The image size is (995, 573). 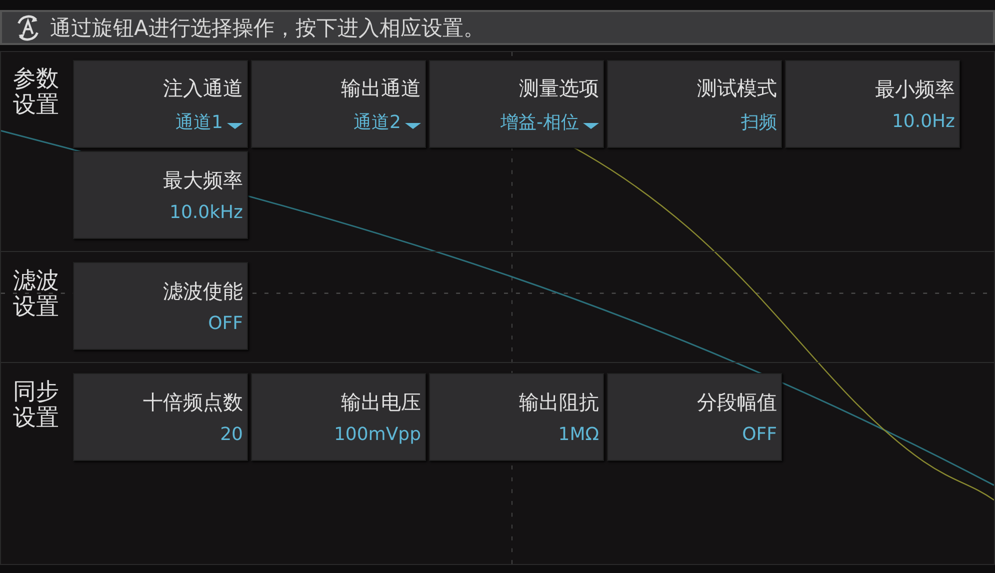 What do you see at coordinates (915, 89) in the screenshot?
I see `setting-label: 最小频率` at bounding box center [915, 89].